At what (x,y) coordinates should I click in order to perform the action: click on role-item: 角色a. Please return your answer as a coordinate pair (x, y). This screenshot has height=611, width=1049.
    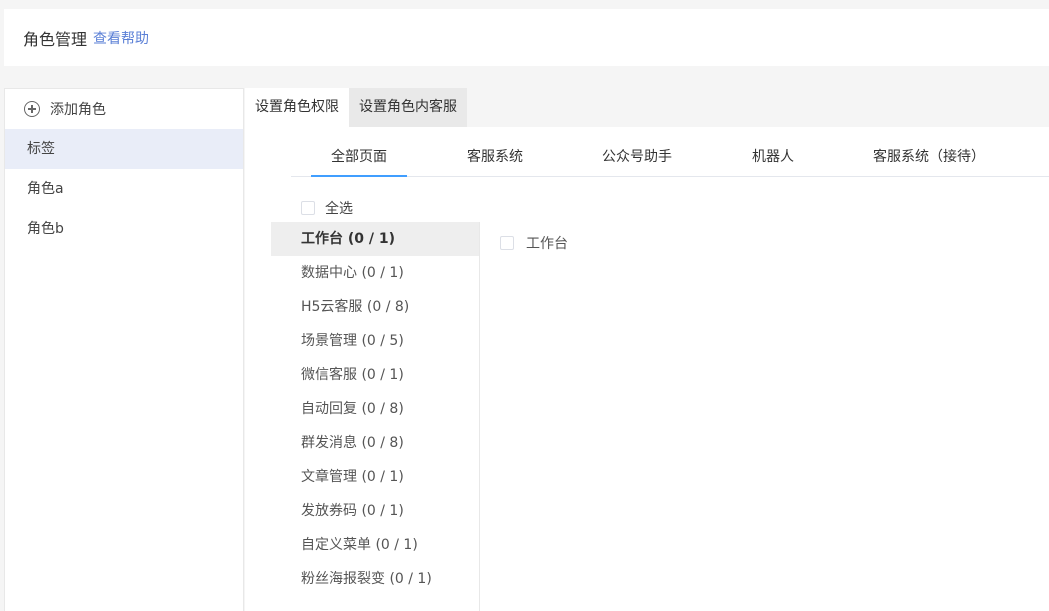
    Looking at the image, I should click on (124, 189).